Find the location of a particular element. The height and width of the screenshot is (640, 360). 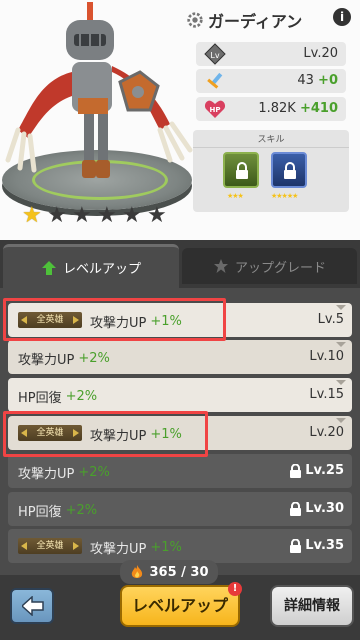

svg-text: Lv is located at coordinates (214, 55).